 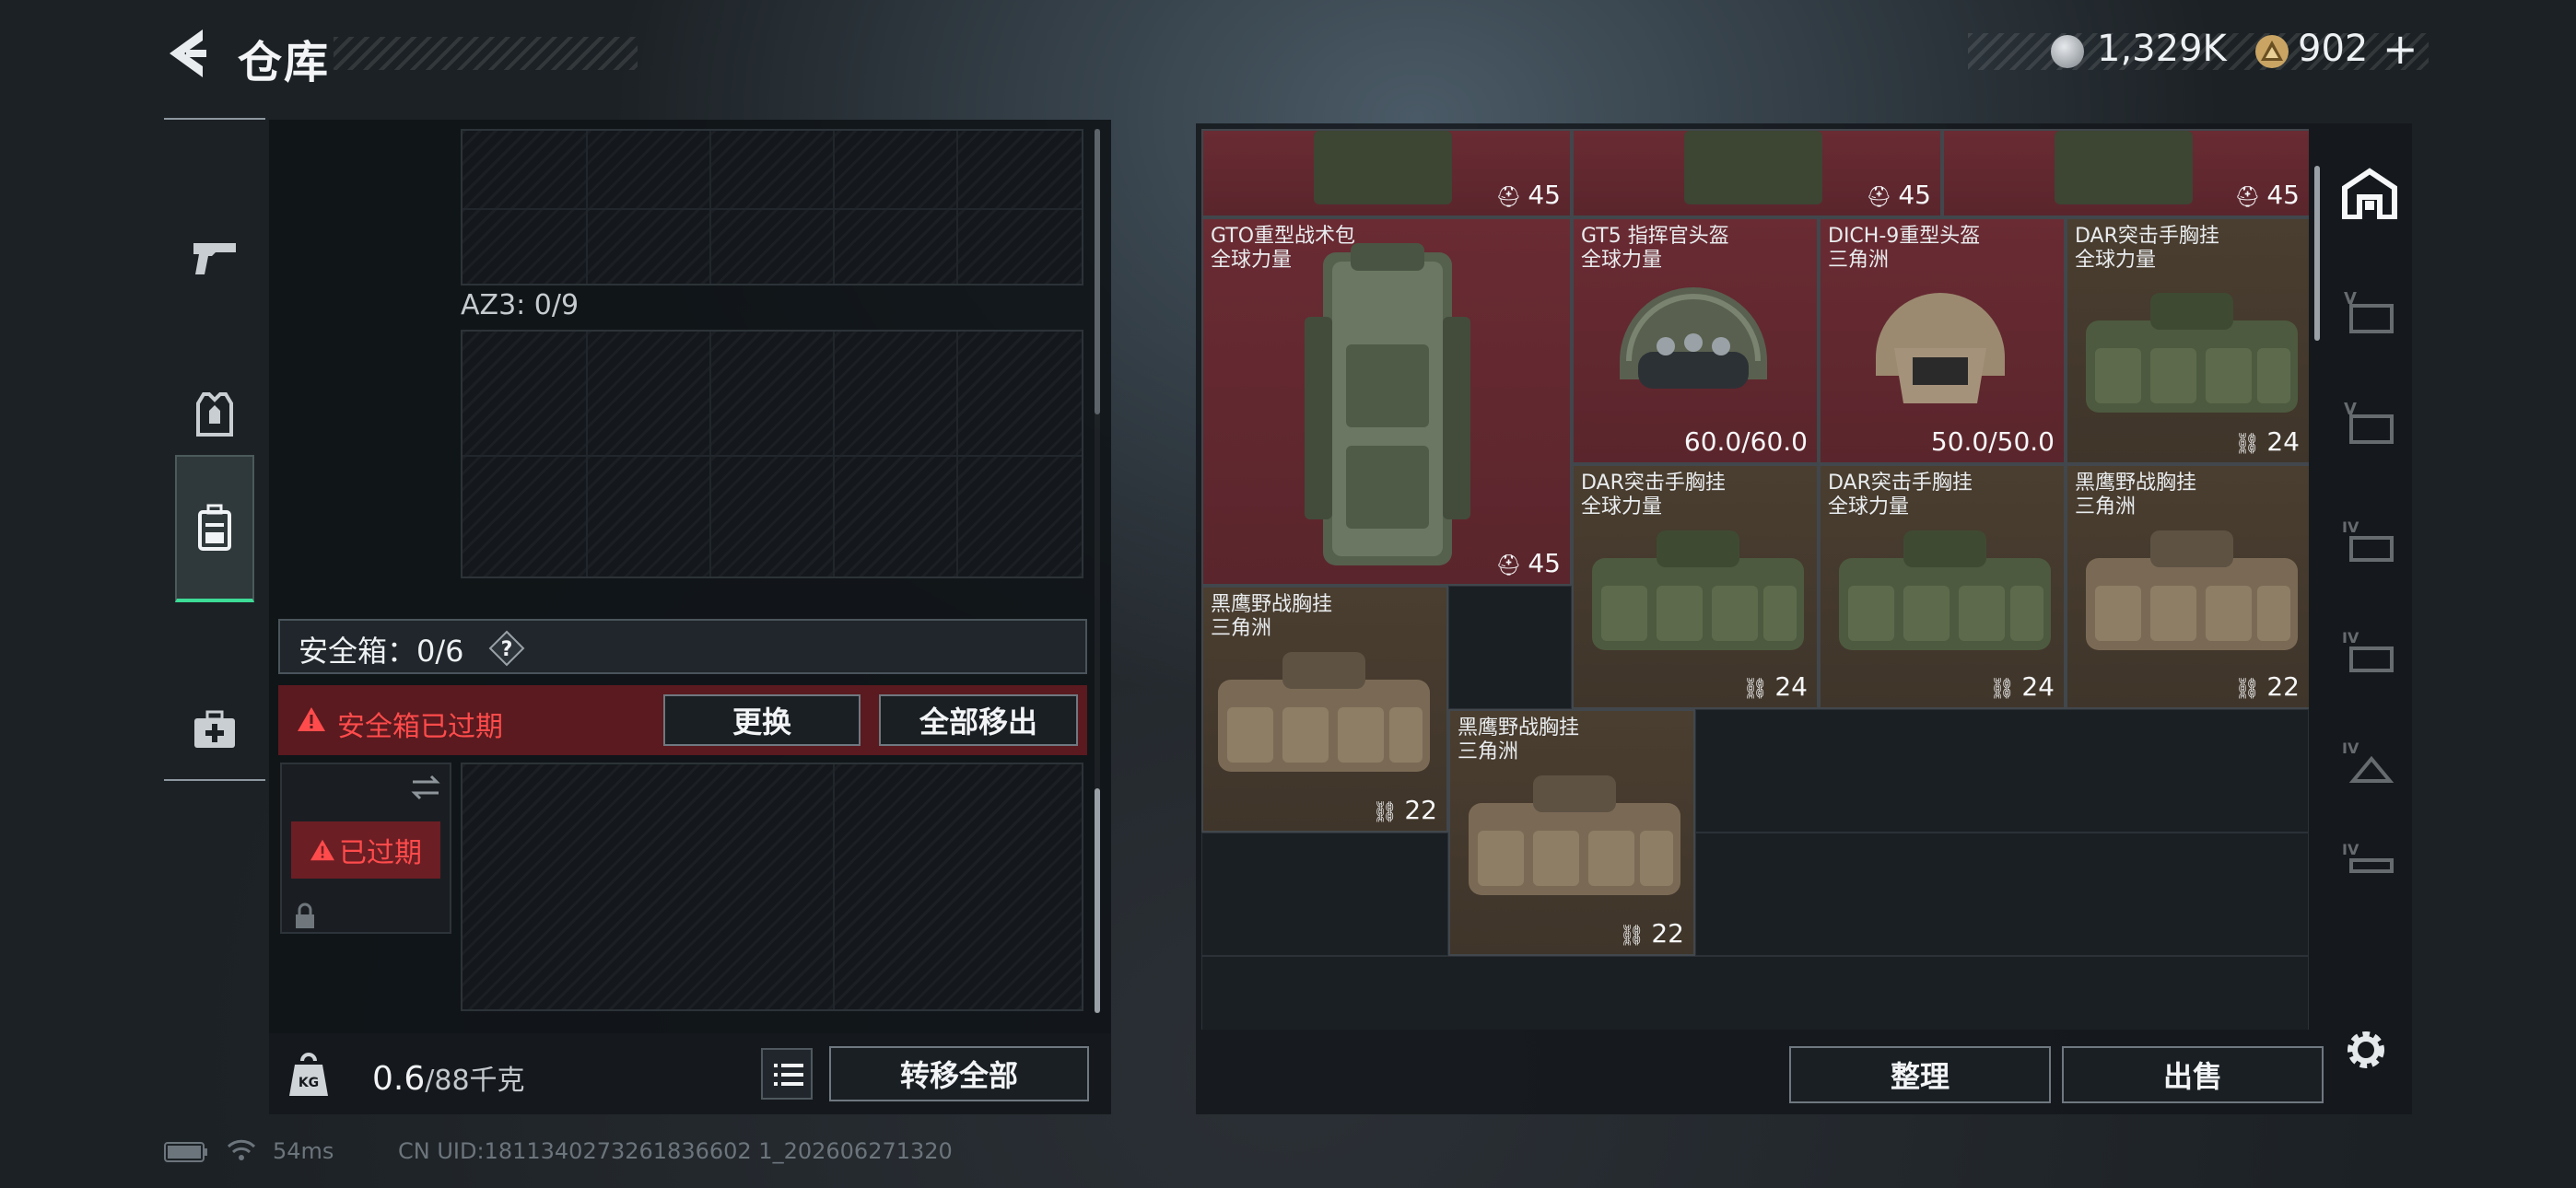 What do you see at coordinates (2400, 49) in the screenshot?
I see `add-currency-button: +` at bounding box center [2400, 49].